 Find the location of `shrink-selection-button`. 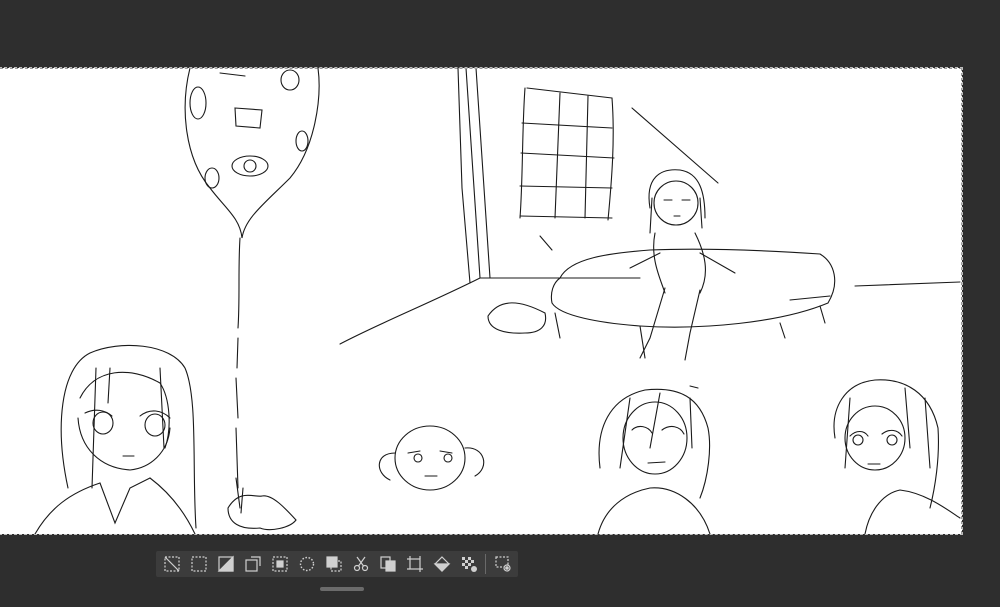

shrink-selection-button is located at coordinates (279, 564).